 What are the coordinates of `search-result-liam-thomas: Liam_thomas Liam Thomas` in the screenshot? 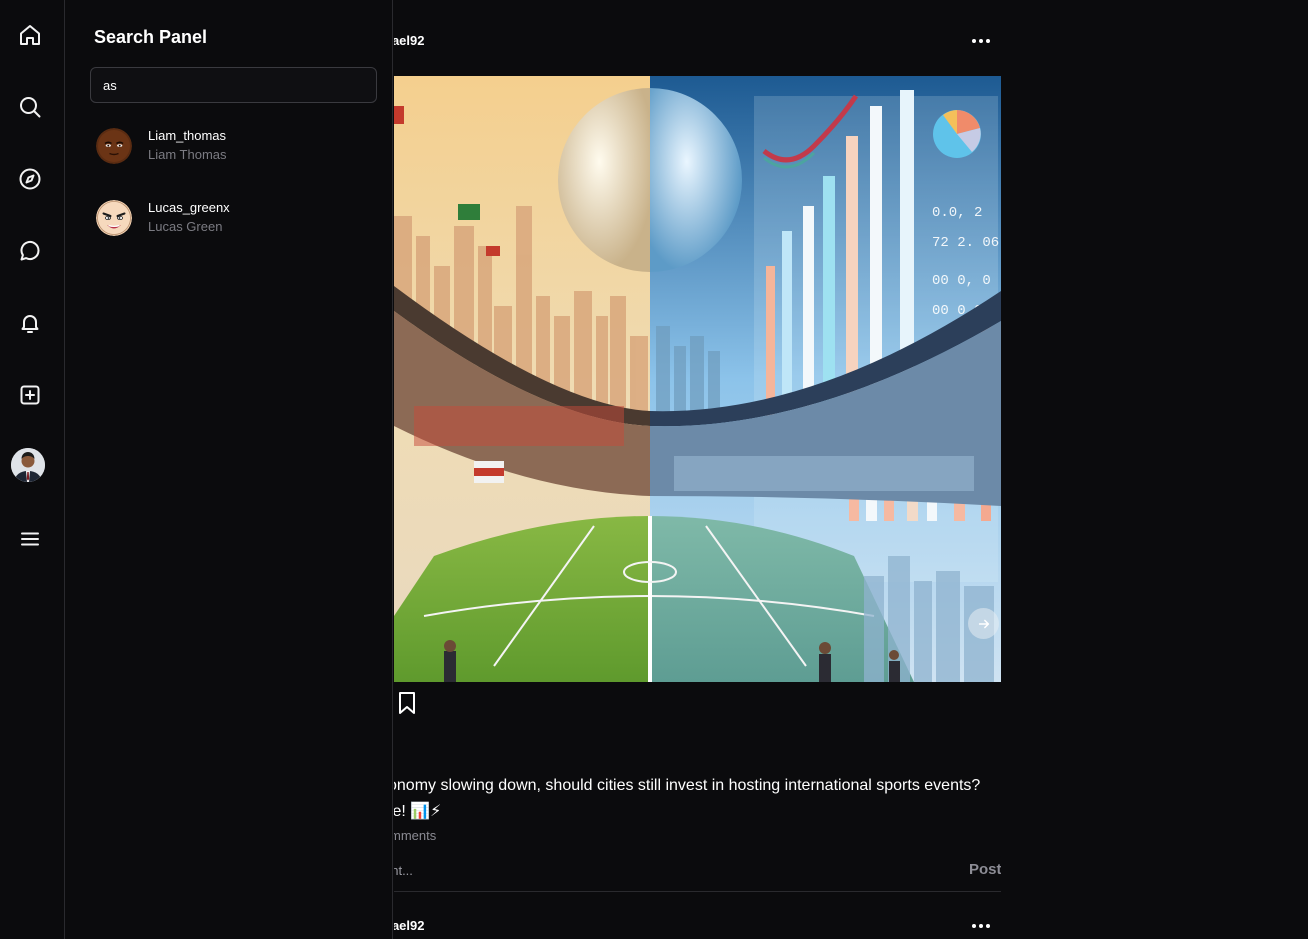 It's located at (236, 146).